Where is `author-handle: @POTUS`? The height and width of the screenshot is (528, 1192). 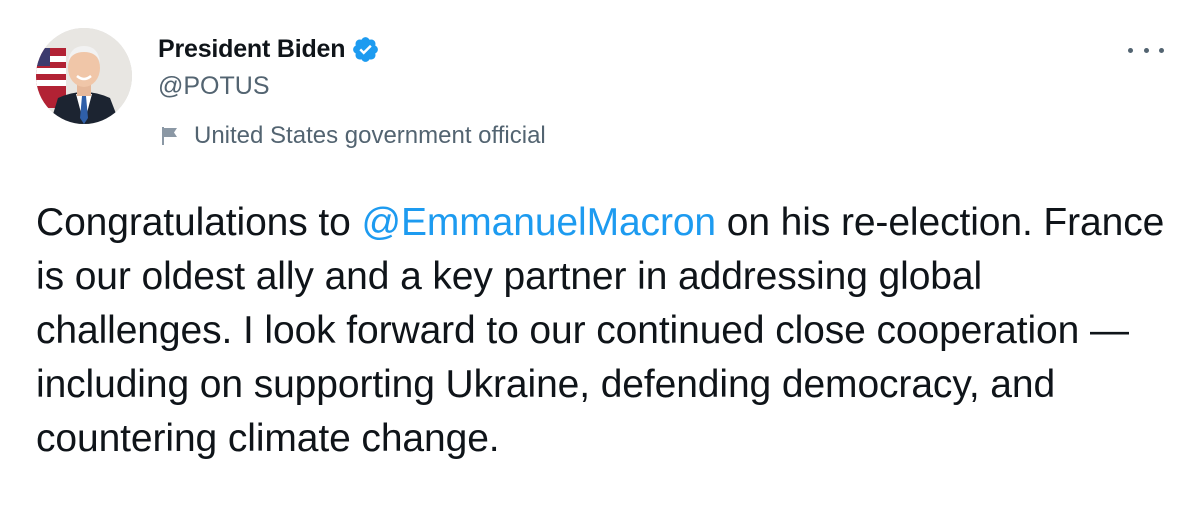 author-handle: @POTUS is located at coordinates (214, 86).